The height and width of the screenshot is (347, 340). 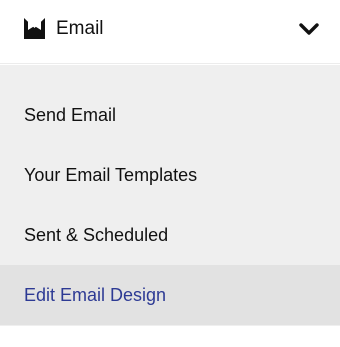 I want to click on menu-item-label: Your Email Templates, so click(x=111, y=174).